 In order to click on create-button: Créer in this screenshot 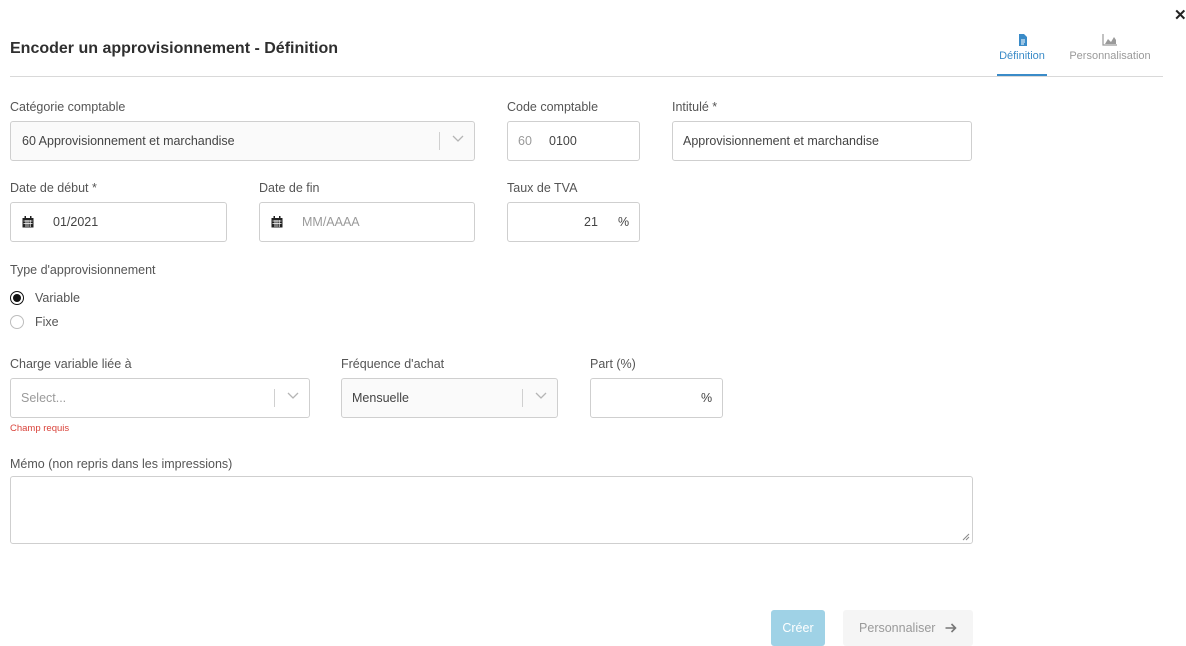, I will do `click(798, 628)`.